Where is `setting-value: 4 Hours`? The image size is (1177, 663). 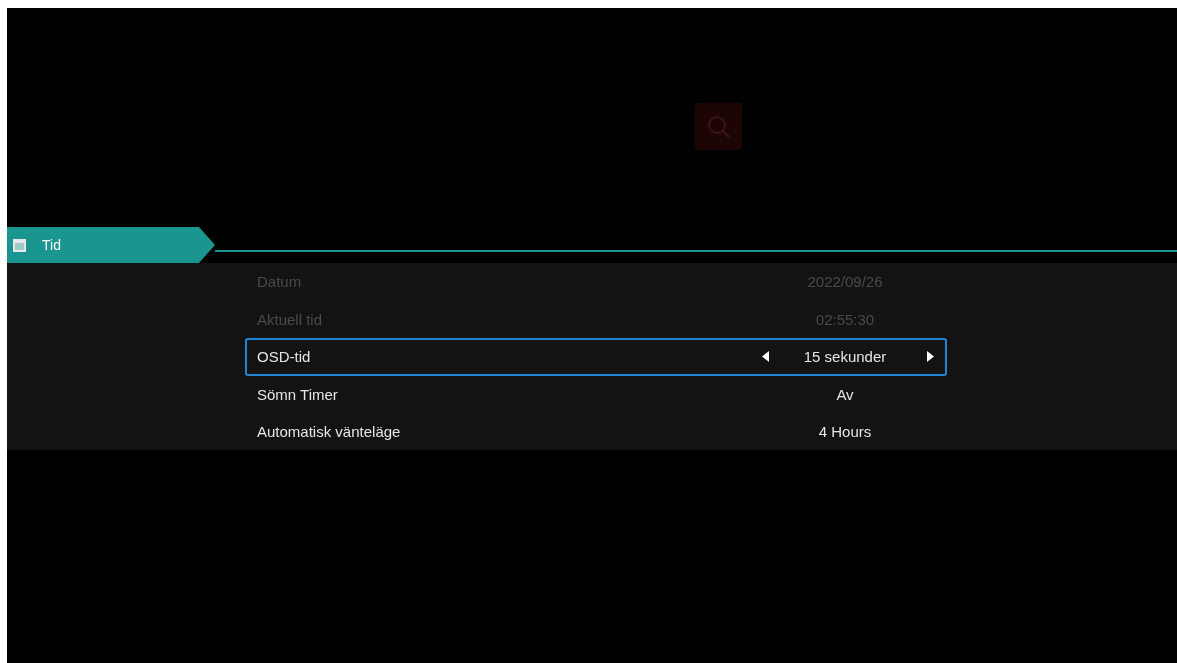
setting-value: 4 Hours is located at coordinates (845, 432).